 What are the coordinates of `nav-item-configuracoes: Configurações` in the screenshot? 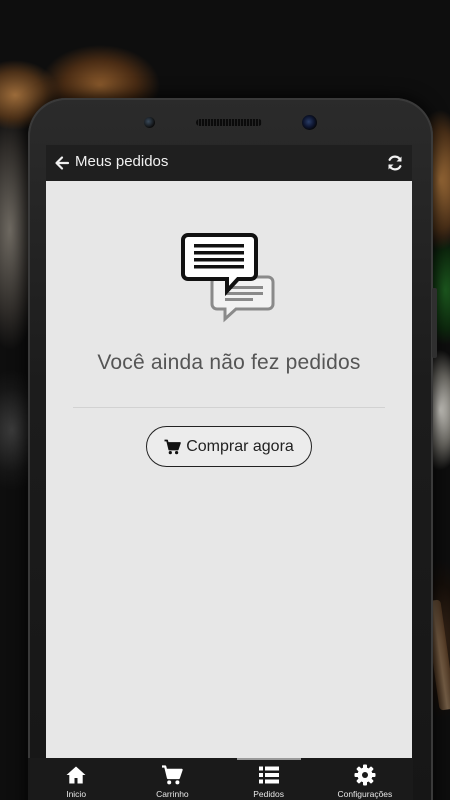 It's located at (365, 779).